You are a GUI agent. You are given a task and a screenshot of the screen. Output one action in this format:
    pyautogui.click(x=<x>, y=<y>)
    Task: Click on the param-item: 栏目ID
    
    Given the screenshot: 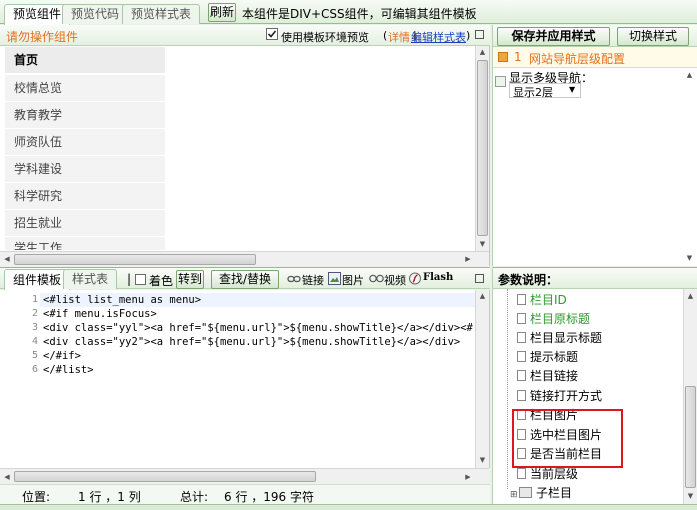 What is the action you would take?
    pyautogui.click(x=542, y=300)
    